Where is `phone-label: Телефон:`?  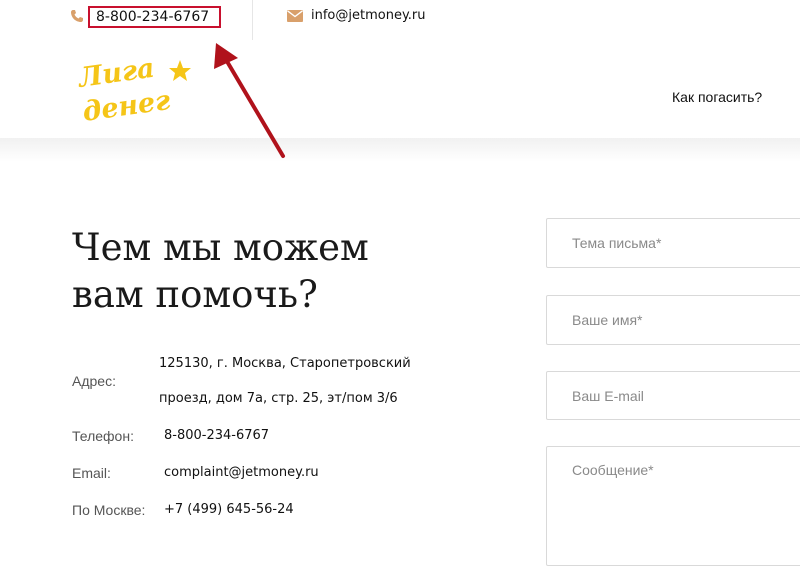
phone-label: Телефон: is located at coordinates (103, 436).